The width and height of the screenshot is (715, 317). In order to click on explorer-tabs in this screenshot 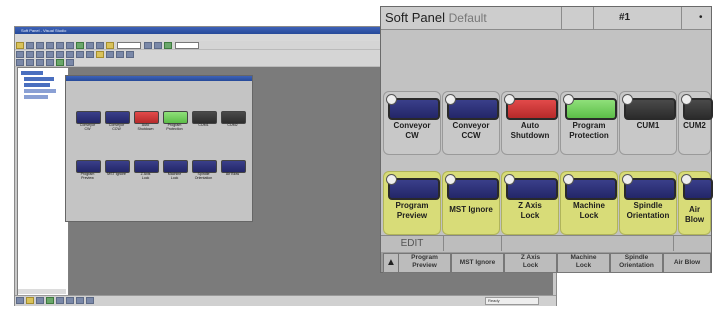, I will do `click(42, 291)`.